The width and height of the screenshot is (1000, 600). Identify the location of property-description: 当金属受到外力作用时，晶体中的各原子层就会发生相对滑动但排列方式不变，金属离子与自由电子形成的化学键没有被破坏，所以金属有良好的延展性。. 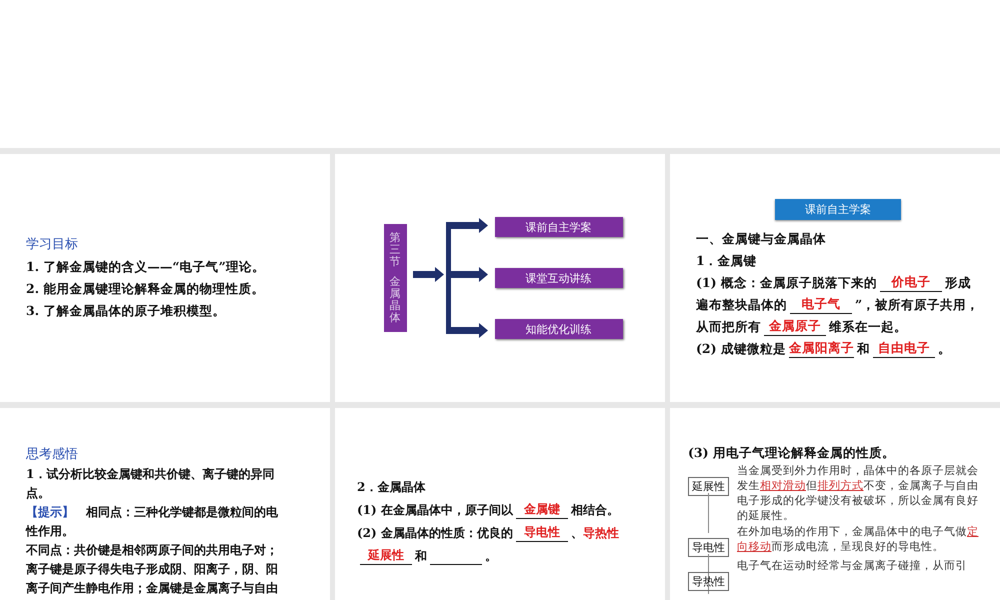
(858, 493).